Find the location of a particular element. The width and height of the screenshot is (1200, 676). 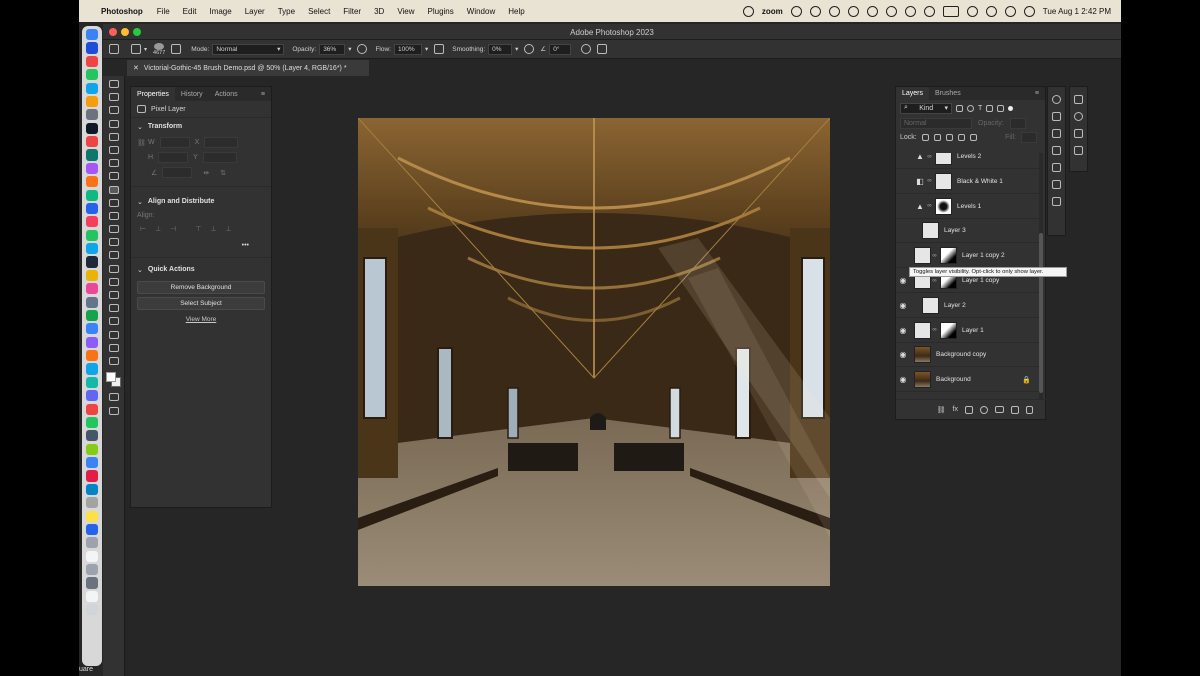

rectangle-tool-icon is located at coordinates (113, 321).